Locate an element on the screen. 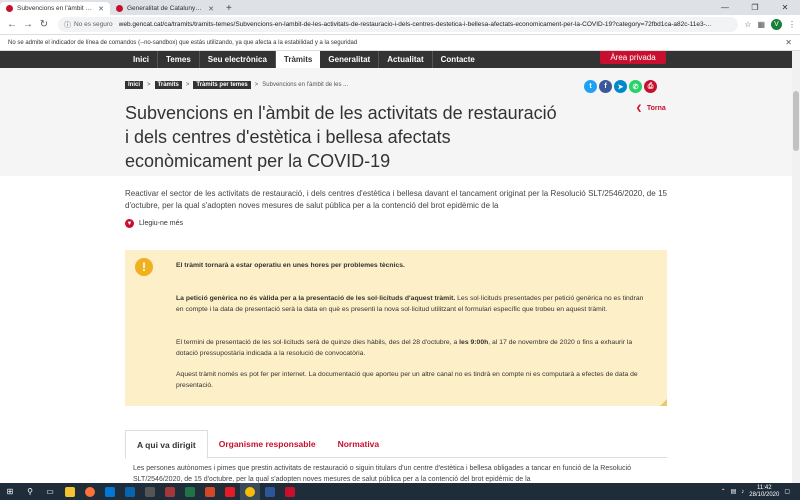  tab-title: Subvencions en l'àmbit de les acti is located at coordinates (55, 8).